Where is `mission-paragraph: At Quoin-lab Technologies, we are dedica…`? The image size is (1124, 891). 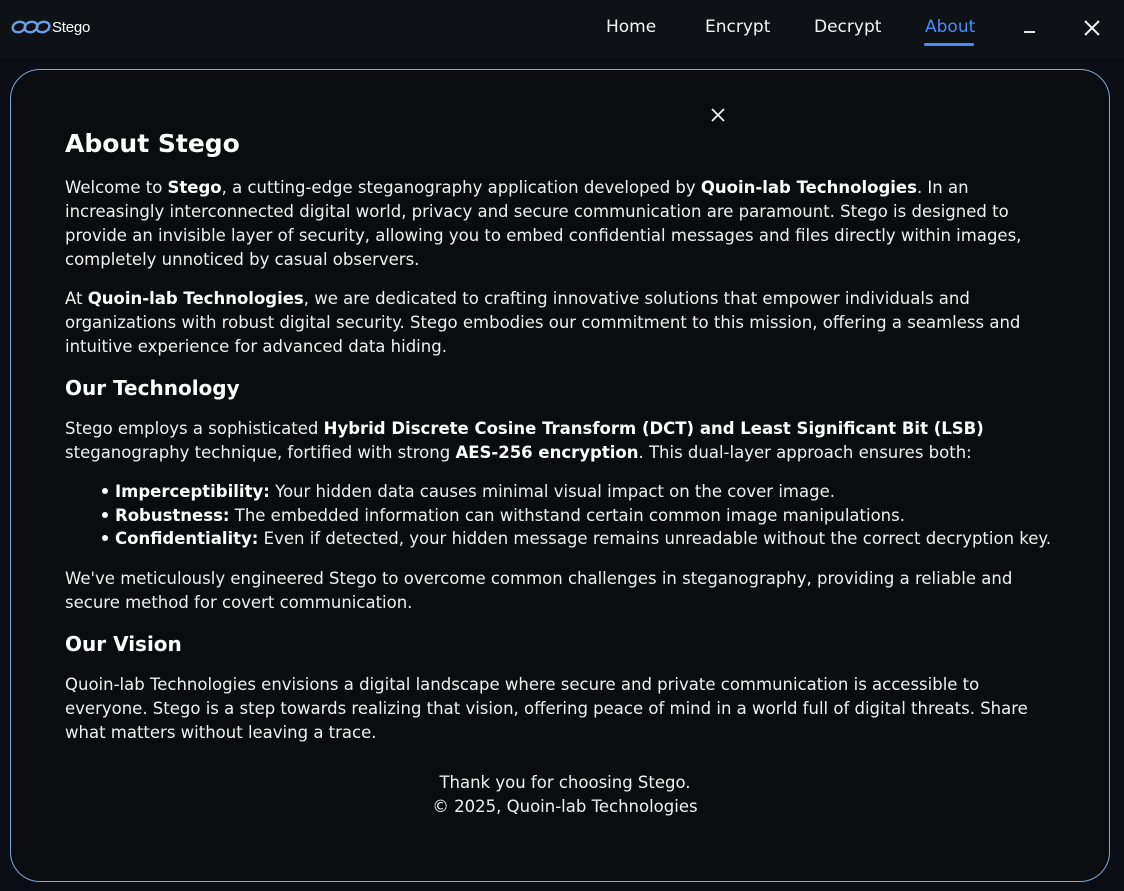
mission-paragraph: At Quoin-lab Technologies, we are dedica… is located at coordinates (543, 322).